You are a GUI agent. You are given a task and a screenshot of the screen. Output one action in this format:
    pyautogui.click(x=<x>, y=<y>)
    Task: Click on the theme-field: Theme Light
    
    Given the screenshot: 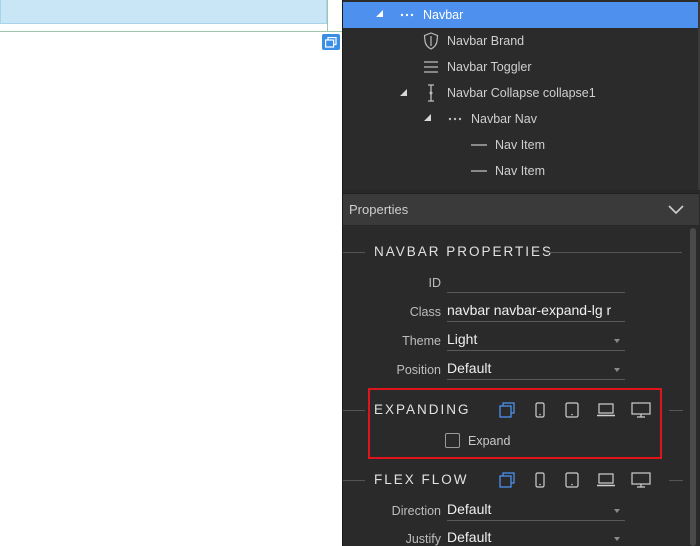 What is the action you would take?
    pyautogui.click(x=493, y=341)
    